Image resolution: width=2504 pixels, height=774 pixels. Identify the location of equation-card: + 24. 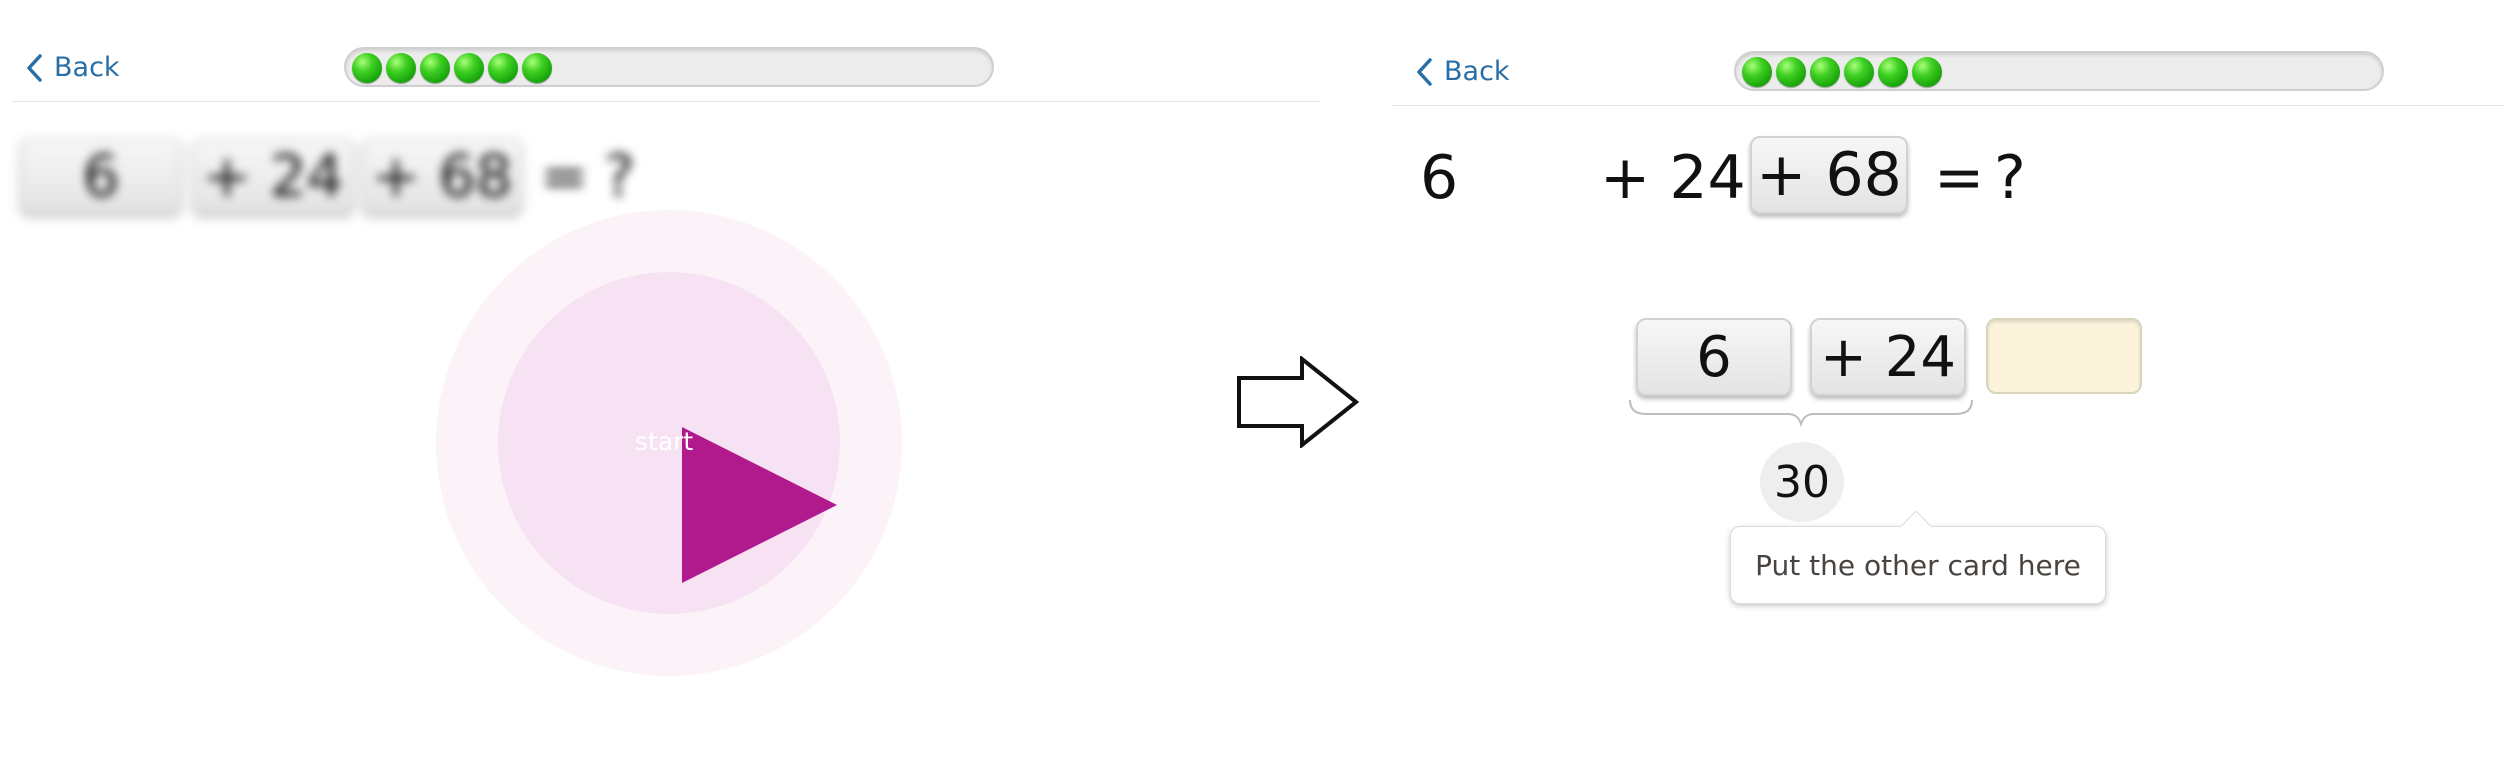
(273, 176).